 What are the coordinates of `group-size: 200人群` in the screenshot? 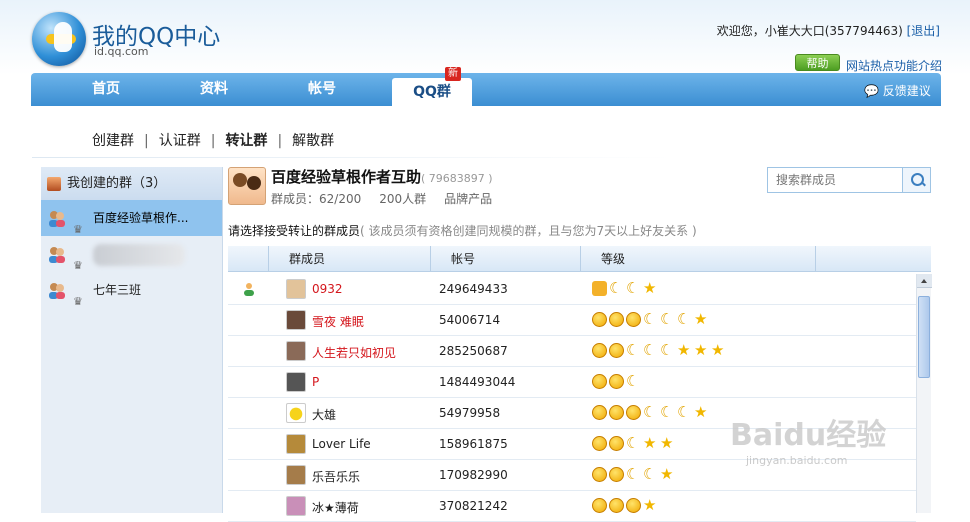 It's located at (403, 199).